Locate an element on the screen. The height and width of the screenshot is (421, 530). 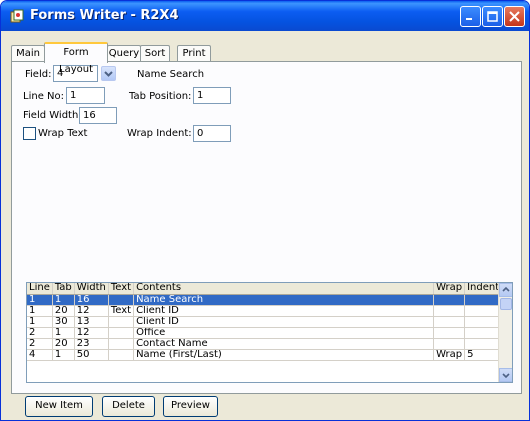
tab-query: Query is located at coordinates (124, 53).